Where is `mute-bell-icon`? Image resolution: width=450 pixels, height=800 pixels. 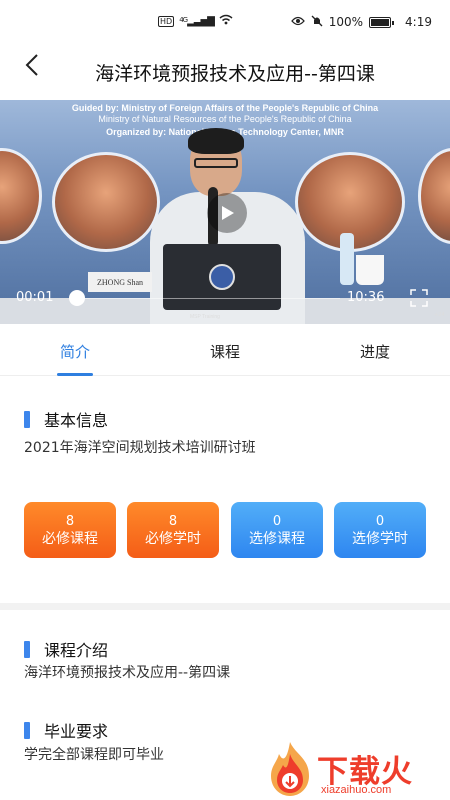
mute-bell-icon is located at coordinates (317, 22).